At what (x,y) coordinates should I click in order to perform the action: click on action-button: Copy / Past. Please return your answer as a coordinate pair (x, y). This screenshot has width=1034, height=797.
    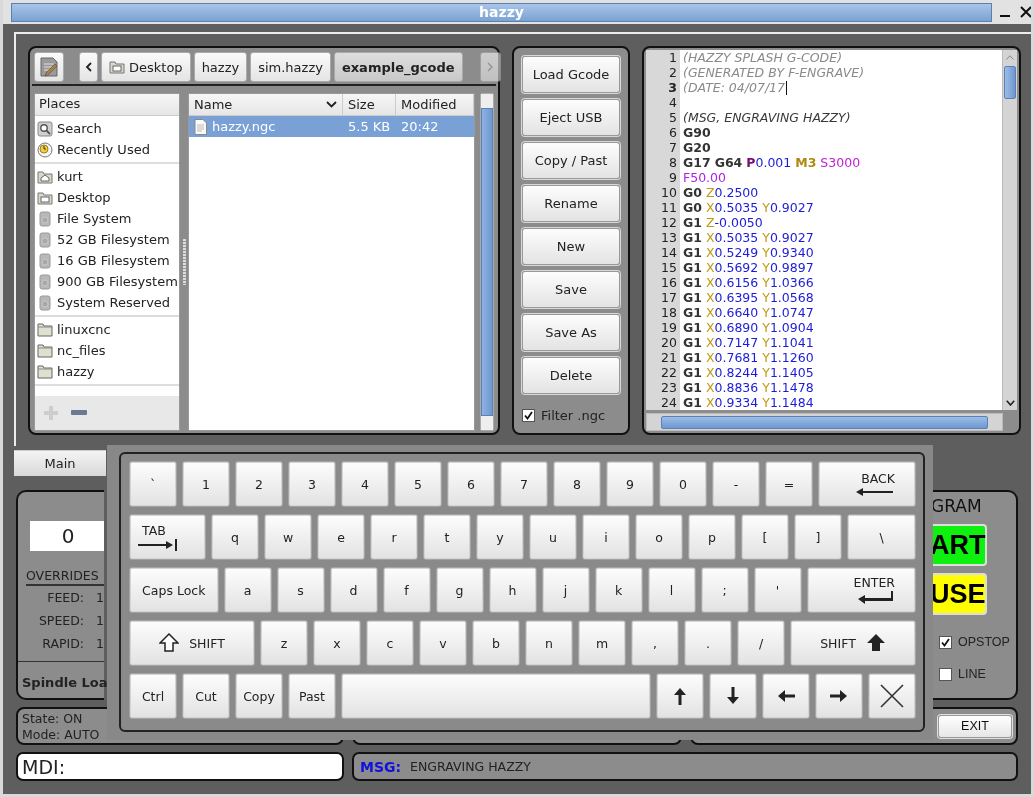
    Looking at the image, I should click on (571, 160).